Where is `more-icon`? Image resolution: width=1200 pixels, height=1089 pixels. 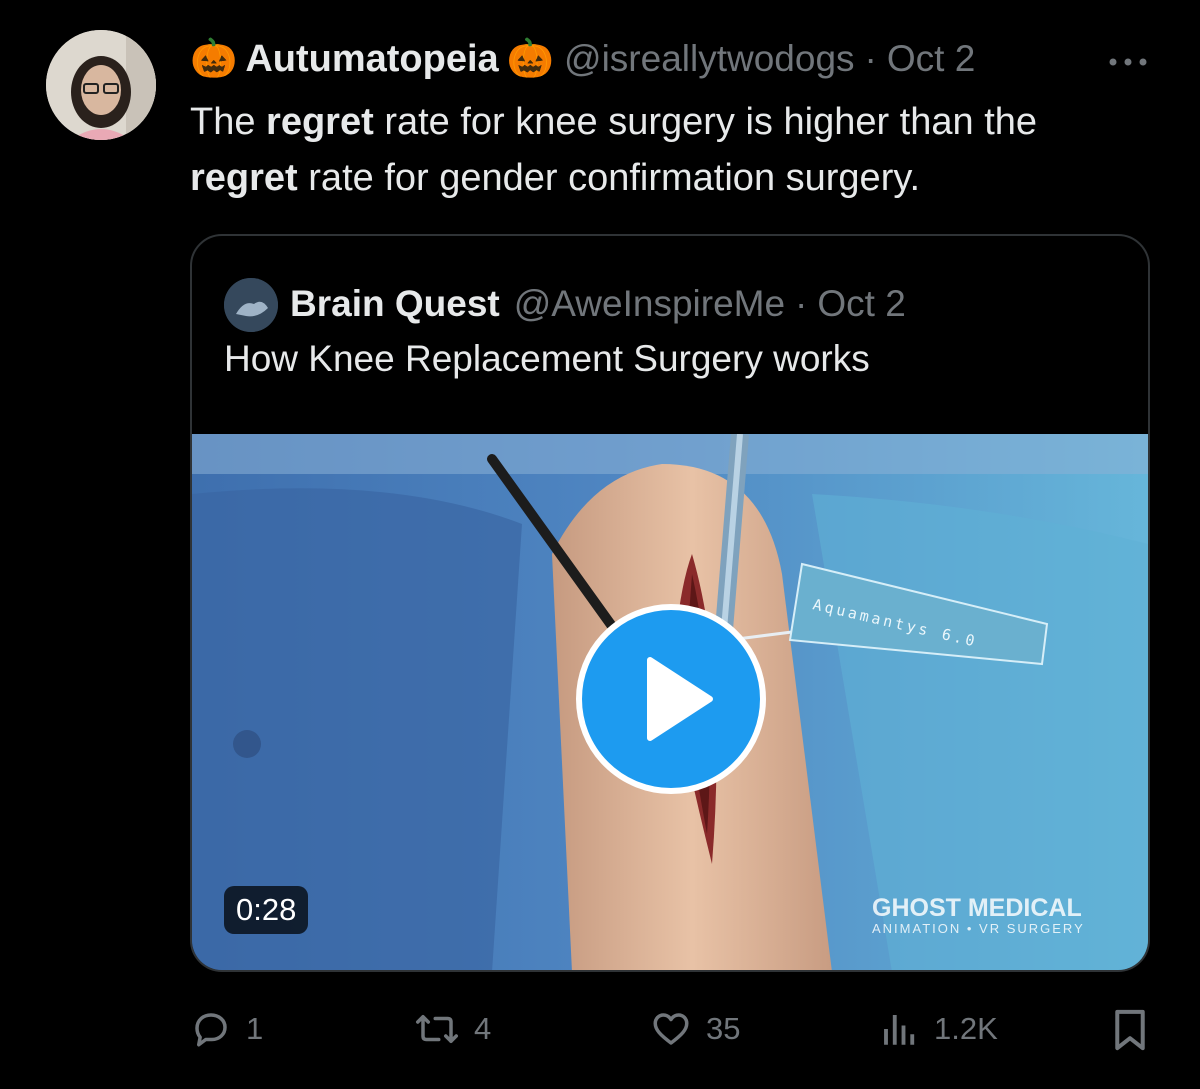 more-icon is located at coordinates (1128, 62).